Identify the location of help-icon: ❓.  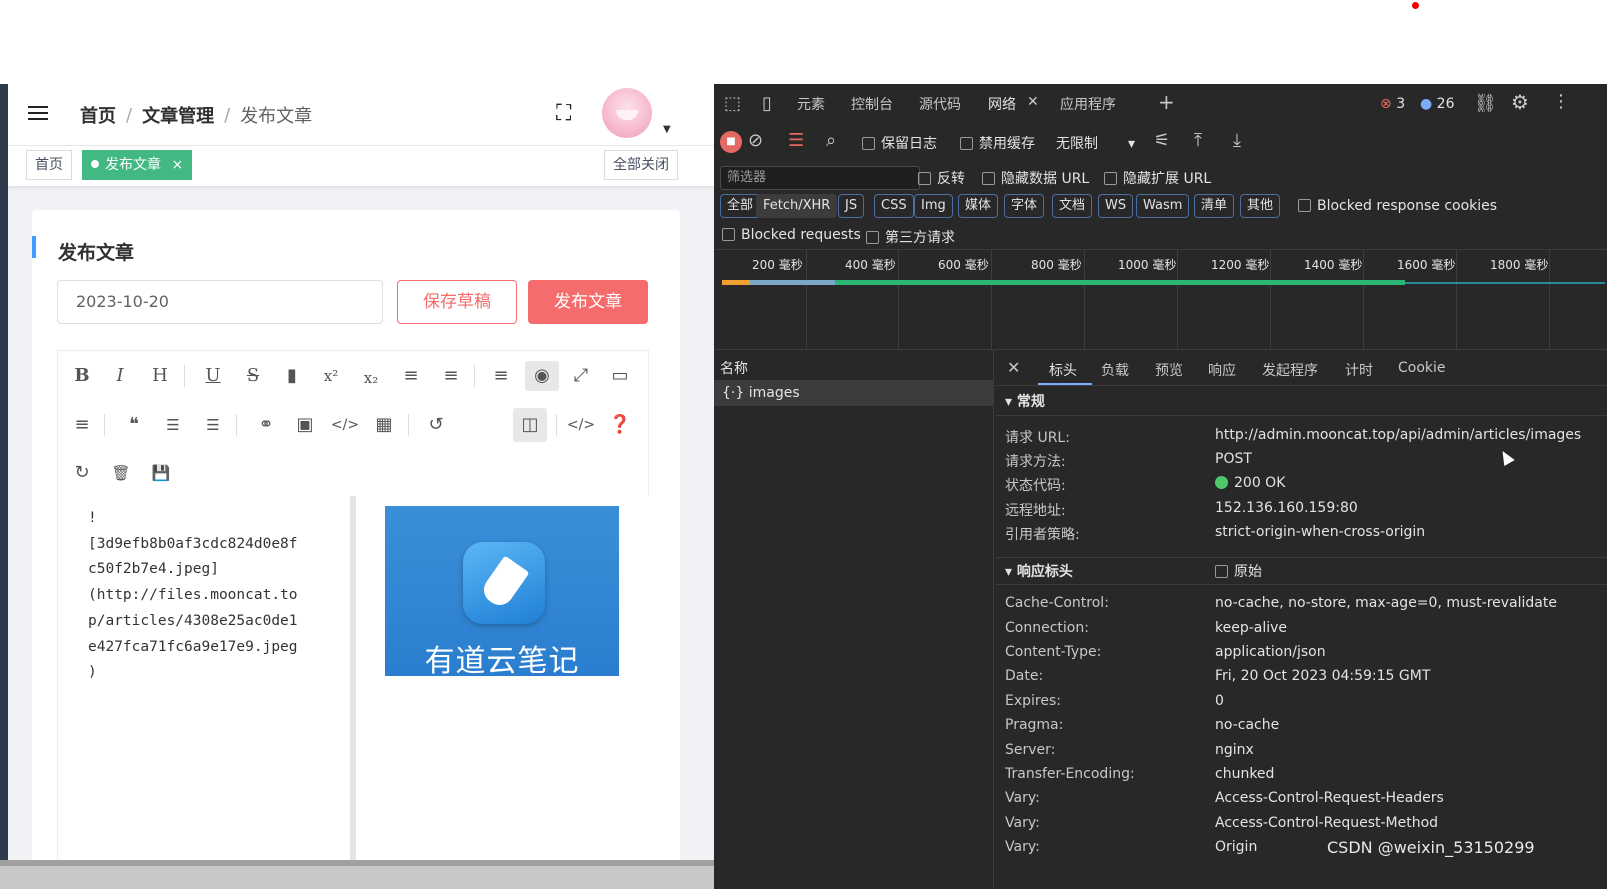
(620, 425).